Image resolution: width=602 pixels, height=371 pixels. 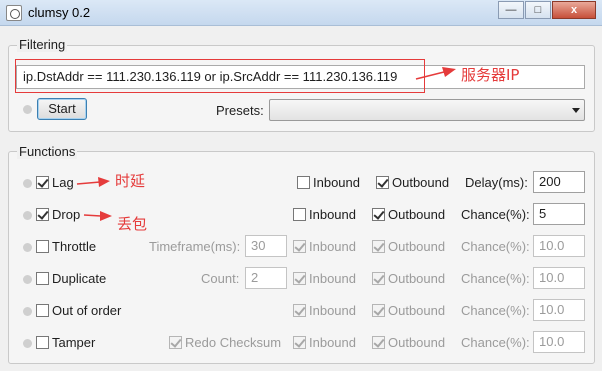 I want to click on functions-group-title: Functions, so click(x=47, y=151).